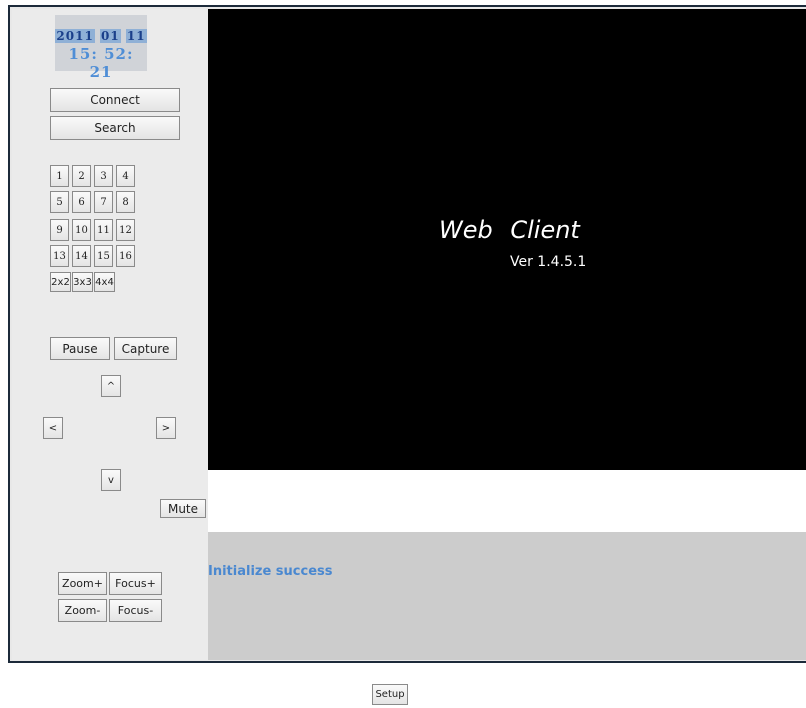 Image resolution: width=806 pixels, height=708 pixels. What do you see at coordinates (81, 202) in the screenshot?
I see `channel-6-button: 6` at bounding box center [81, 202].